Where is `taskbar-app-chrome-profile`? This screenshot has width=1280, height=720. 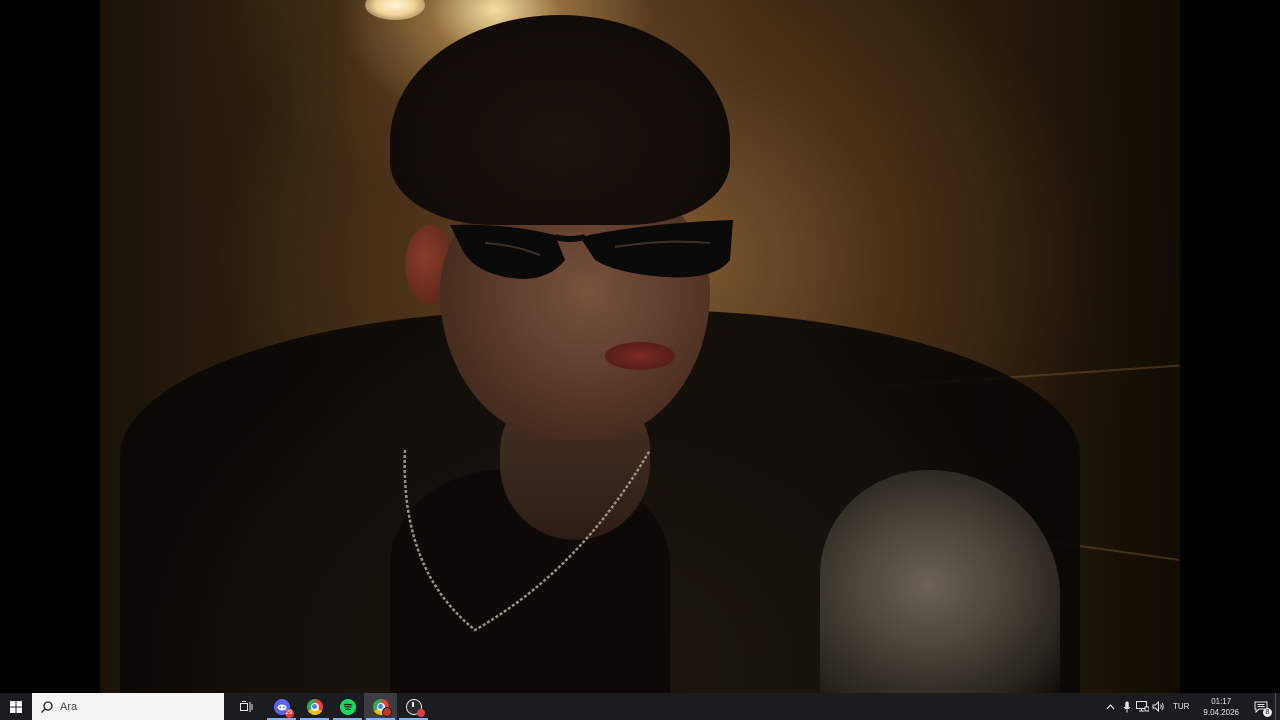
taskbar-app-chrome-profile is located at coordinates (380, 706).